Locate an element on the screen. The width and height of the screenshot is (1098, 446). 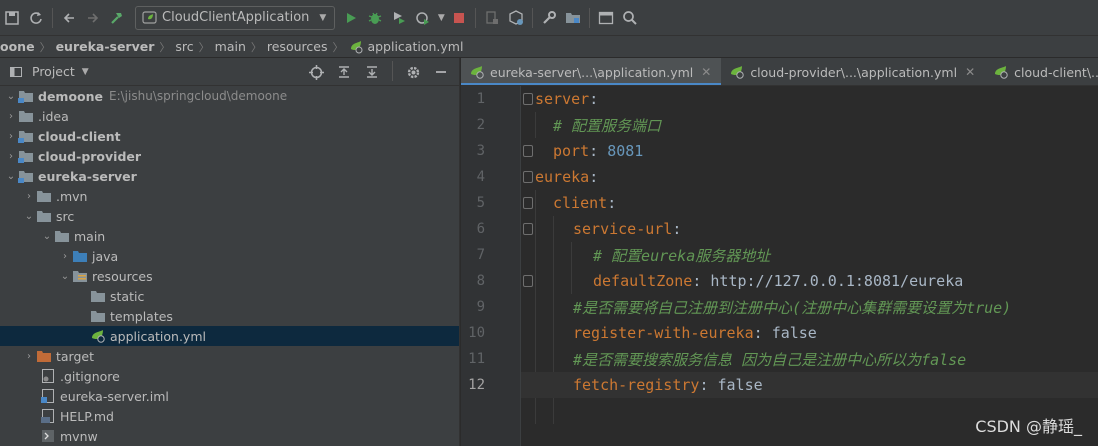
tab-eureka-server-application-yml: eureka-server\...\application.yml ✕ is located at coordinates (591, 71).